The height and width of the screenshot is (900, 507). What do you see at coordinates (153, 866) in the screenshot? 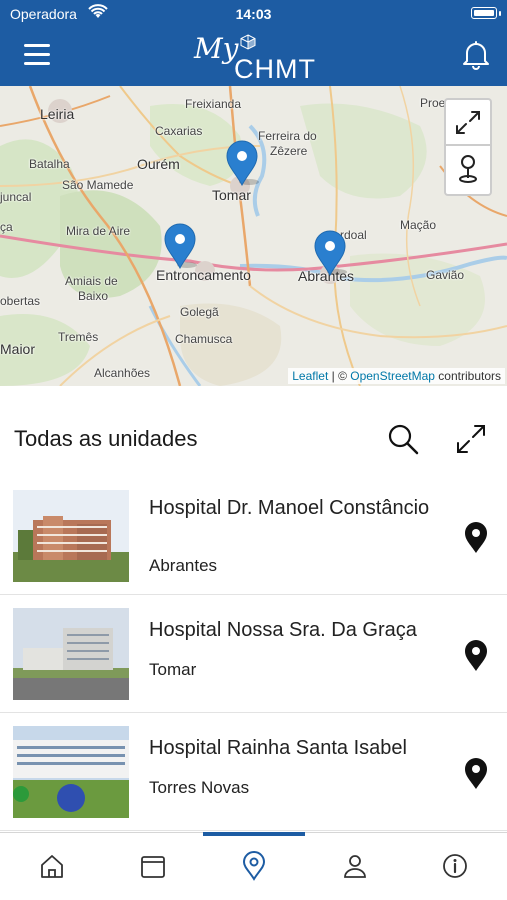
I see `calendar-icon` at bounding box center [153, 866].